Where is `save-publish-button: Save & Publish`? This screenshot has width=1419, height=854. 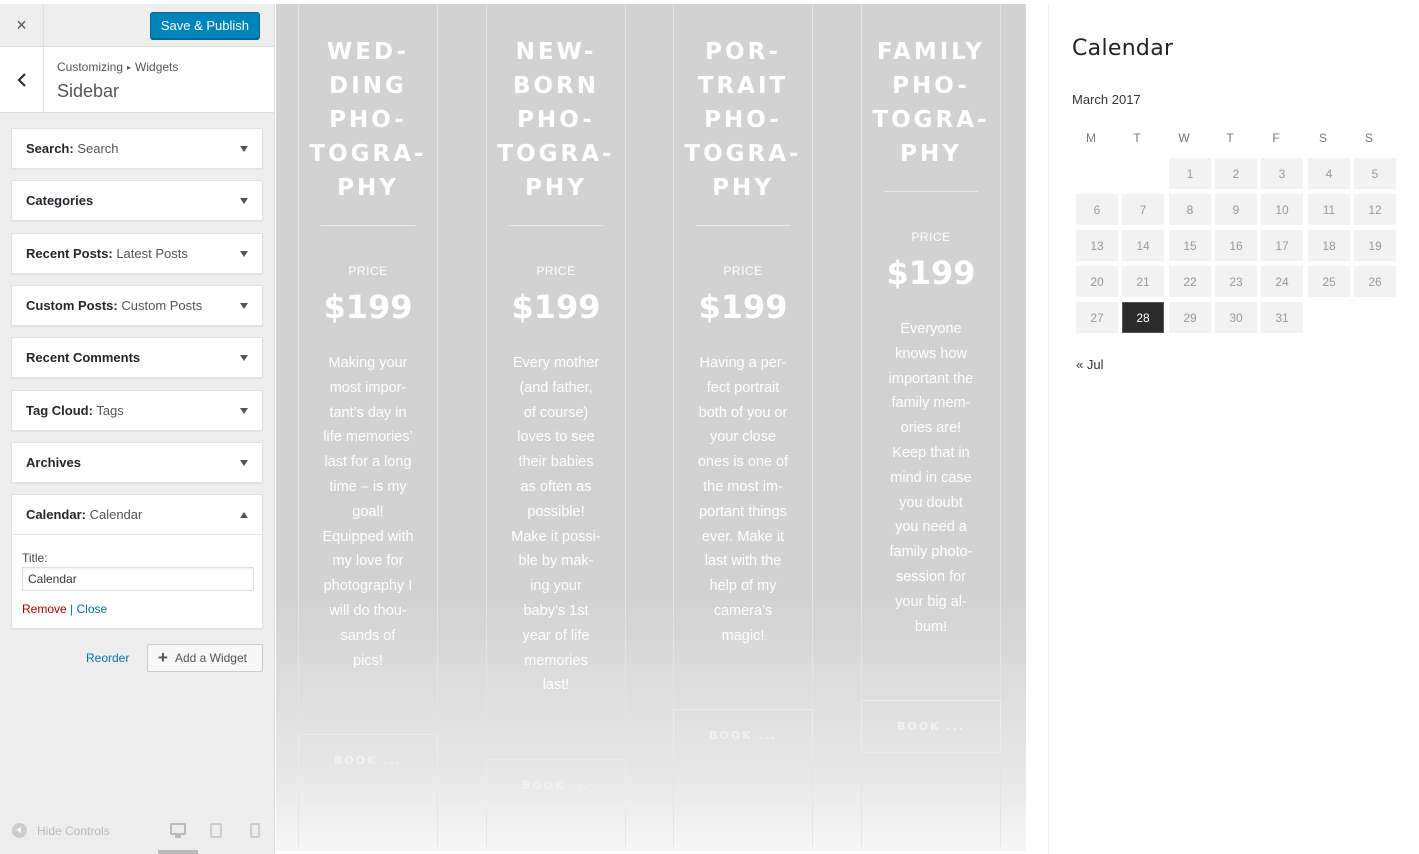
save-publish-button: Save & Publish is located at coordinates (204, 25).